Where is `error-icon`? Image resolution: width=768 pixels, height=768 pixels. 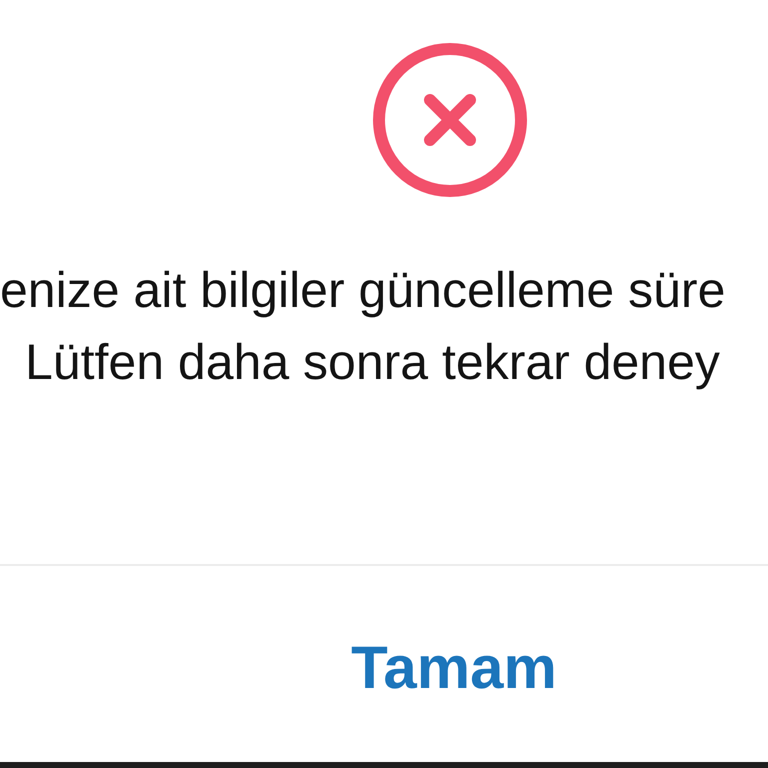 error-icon is located at coordinates (450, 120).